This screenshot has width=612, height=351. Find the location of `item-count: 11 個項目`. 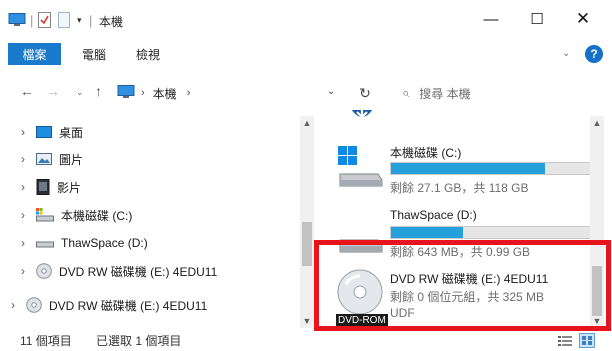

item-count: 11 個項目 is located at coordinates (46, 341).